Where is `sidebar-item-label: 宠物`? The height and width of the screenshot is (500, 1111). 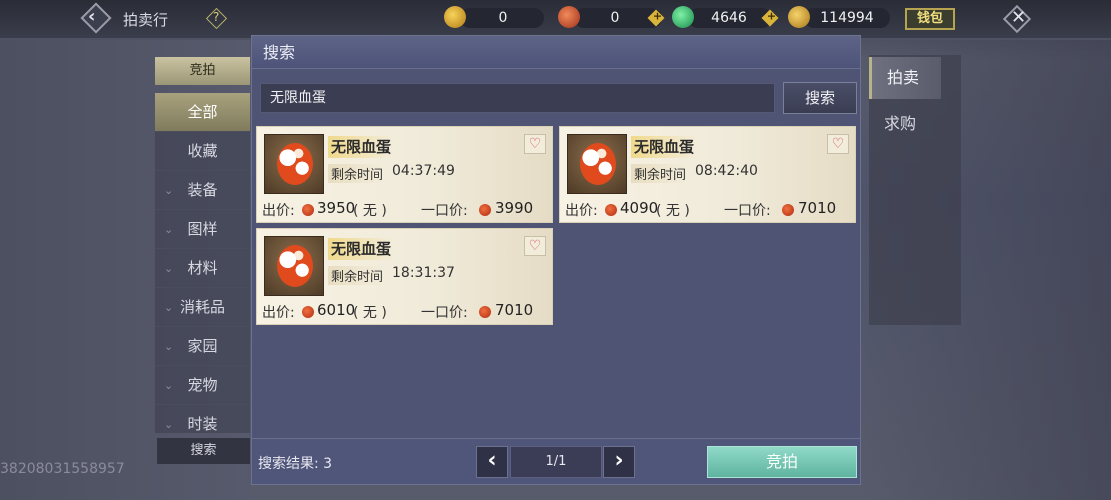 sidebar-item-label: 宠物 is located at coordinates (202, 385).